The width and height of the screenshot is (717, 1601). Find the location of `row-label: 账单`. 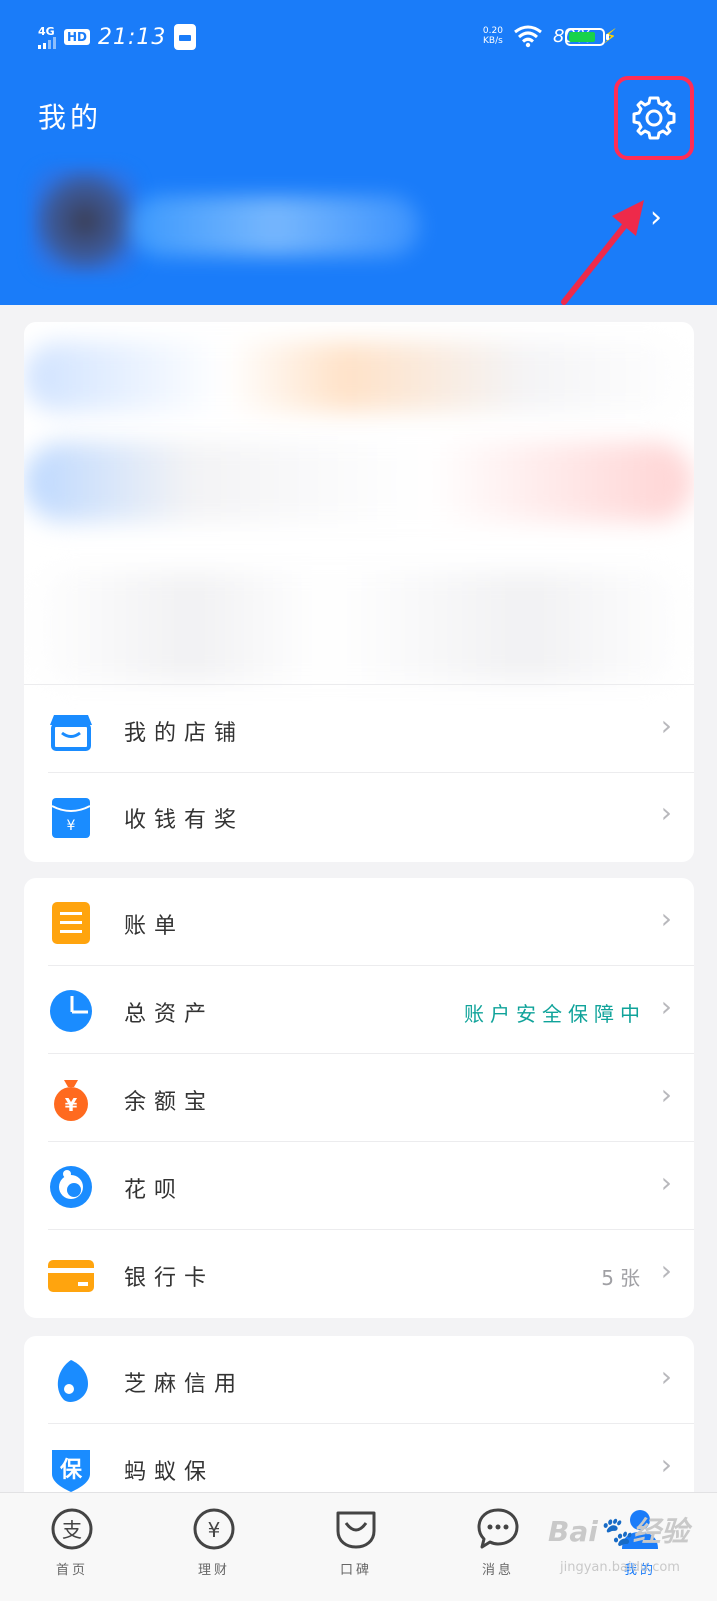

row-label: 账单 is located at coordinates (154, 926).